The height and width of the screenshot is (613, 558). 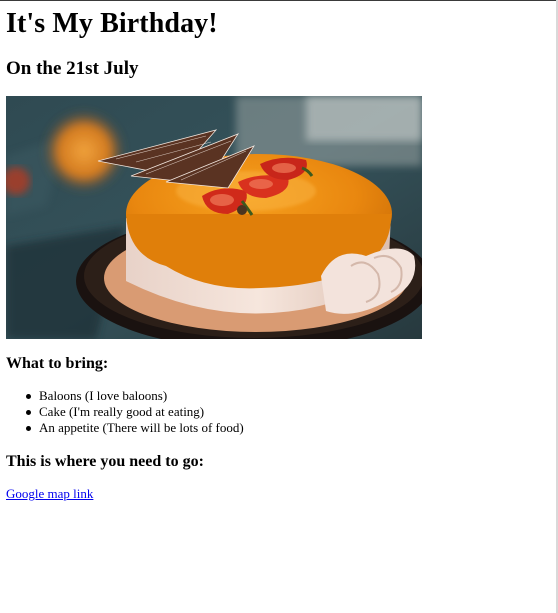 I want to click on page-subtitle: On the 21st July, so click(x=72, y=68).